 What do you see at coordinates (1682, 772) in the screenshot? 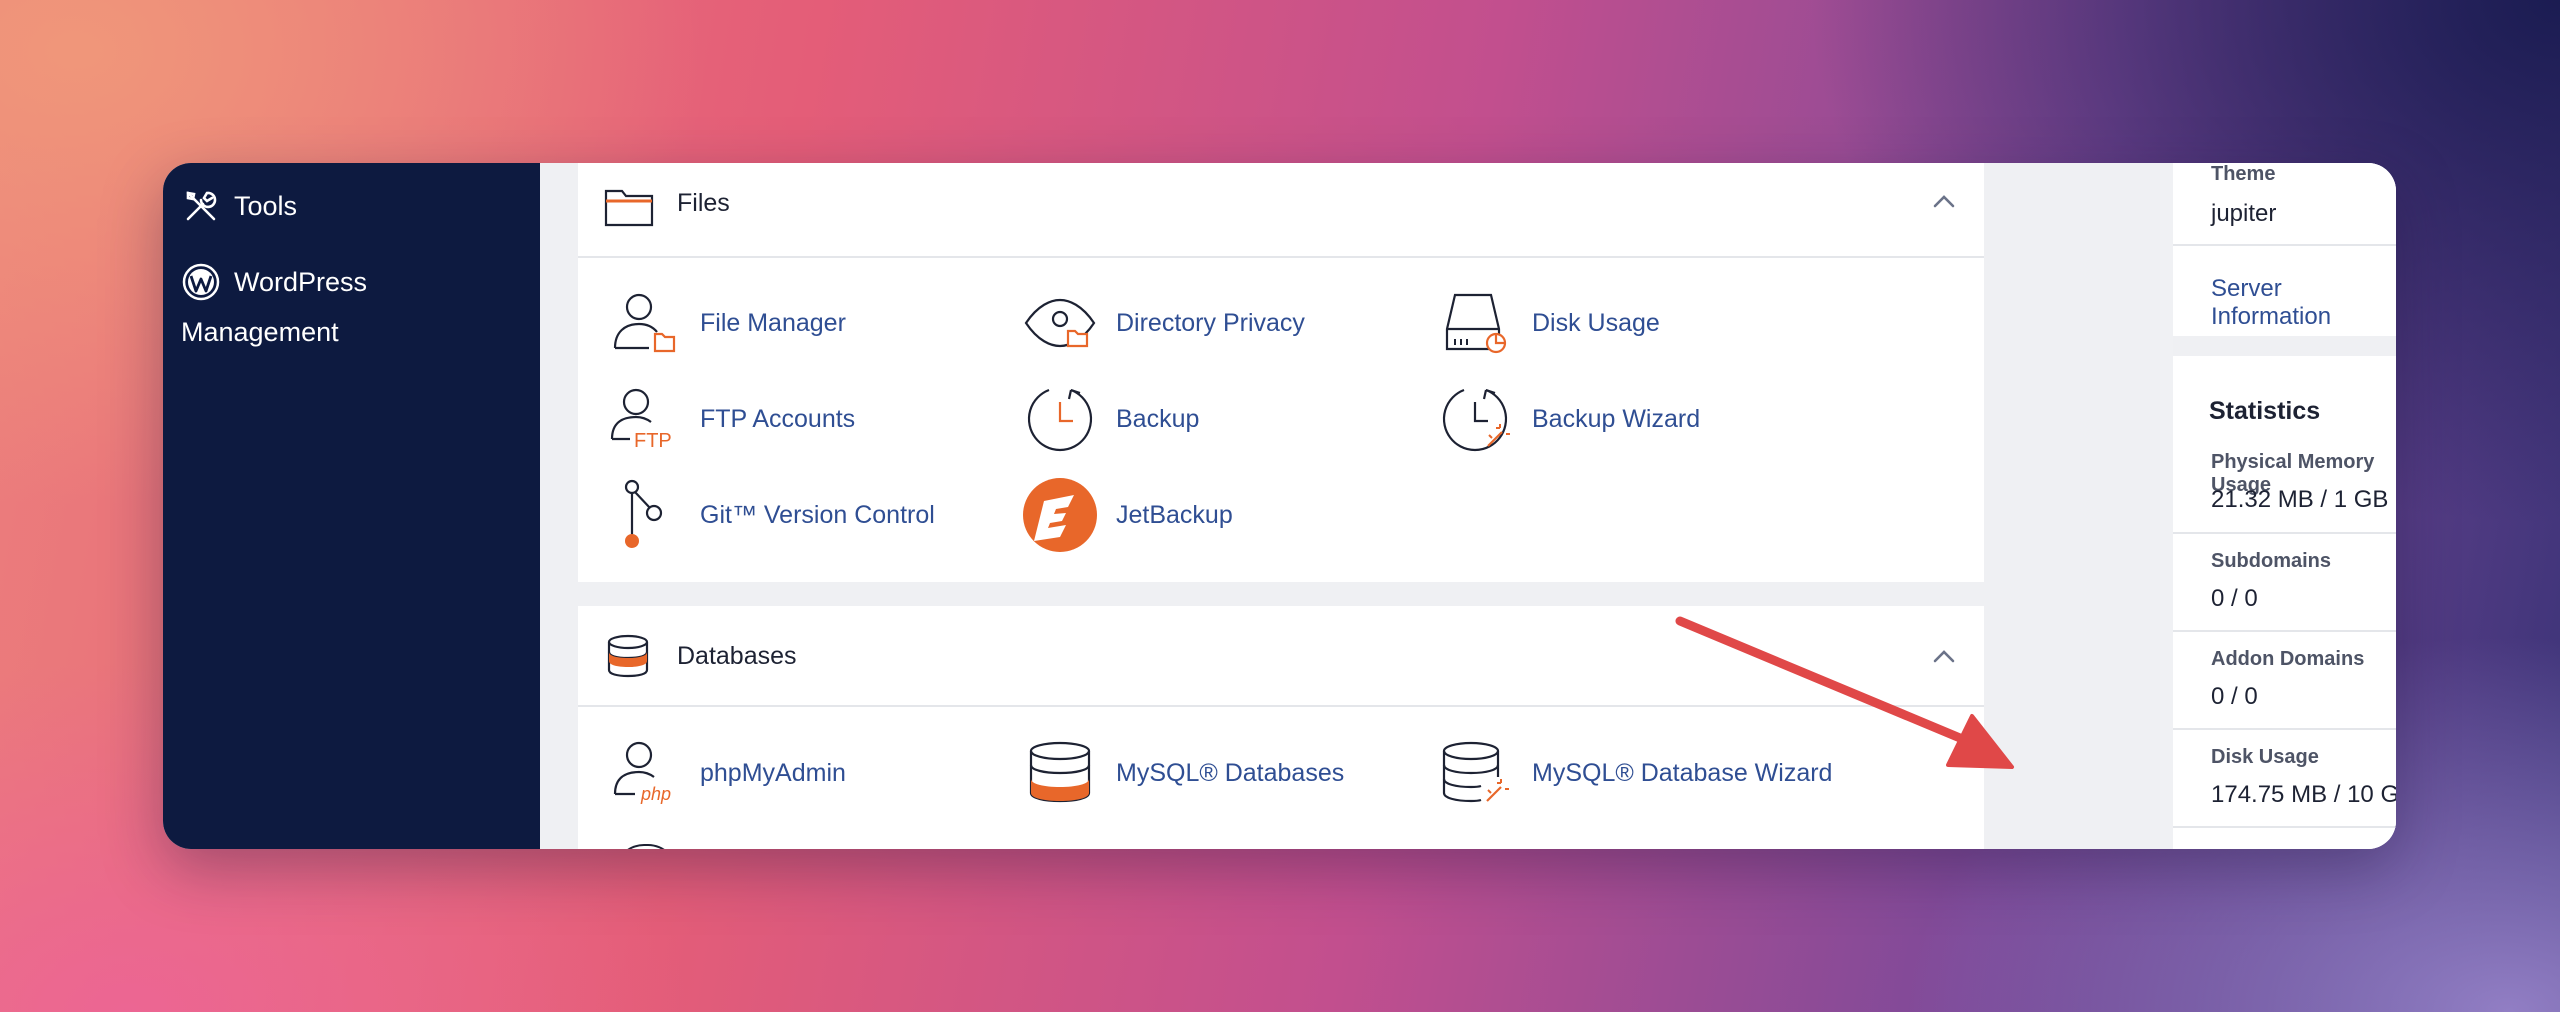
I see `tool-mysql-database-wizard-label: MySQL® Database Wizard` at bounding box center [1682, 772].